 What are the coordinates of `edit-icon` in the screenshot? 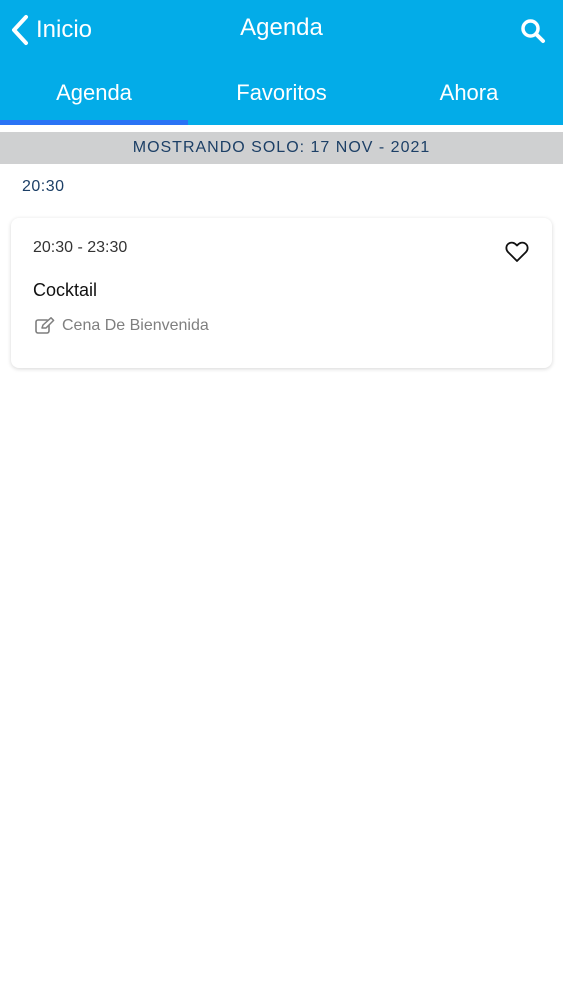 It's located at (45, 325).